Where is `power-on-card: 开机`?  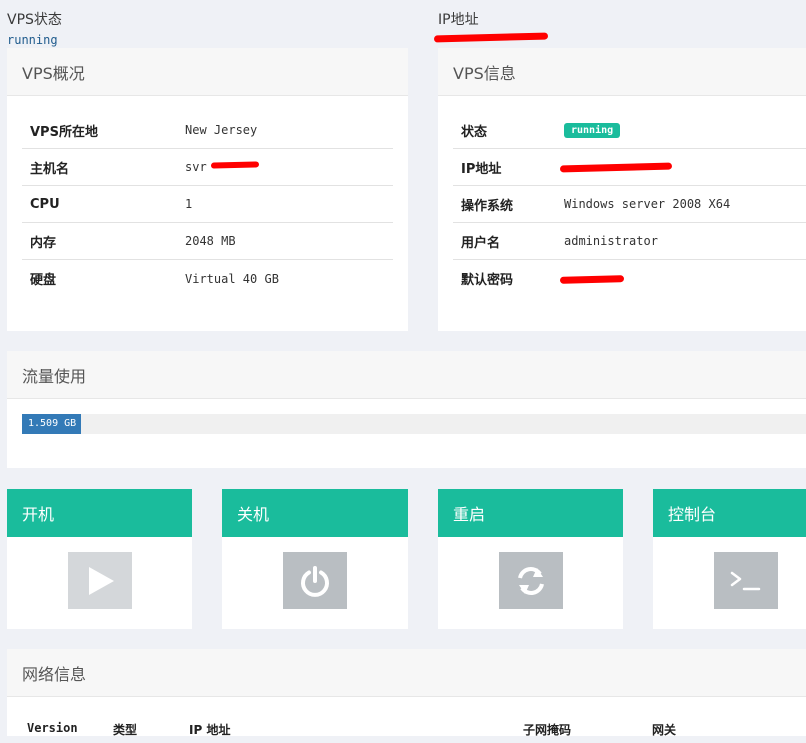
power-on-card: 开机 is located at coordinates (99, 559).